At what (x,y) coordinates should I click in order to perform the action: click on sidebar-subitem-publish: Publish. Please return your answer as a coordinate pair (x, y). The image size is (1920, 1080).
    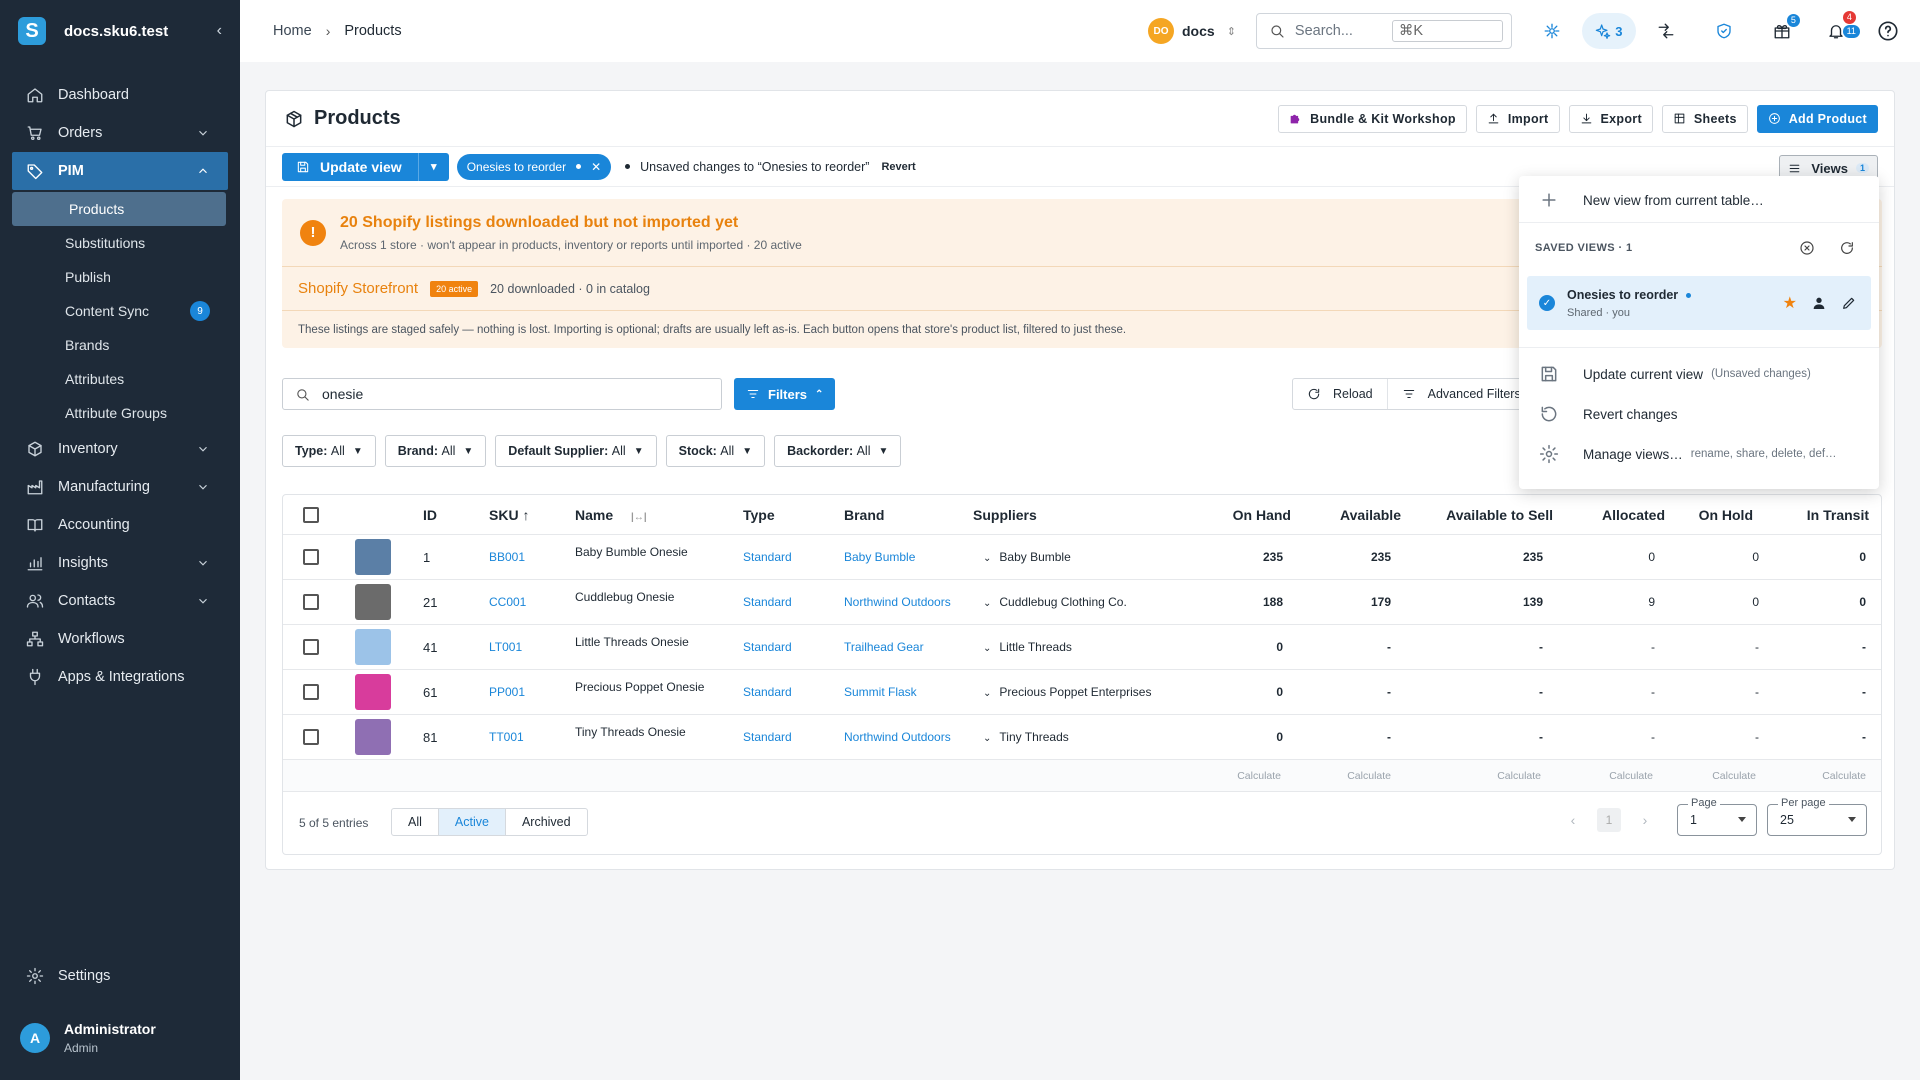
    Looking at the image, I should click on (120, 277).